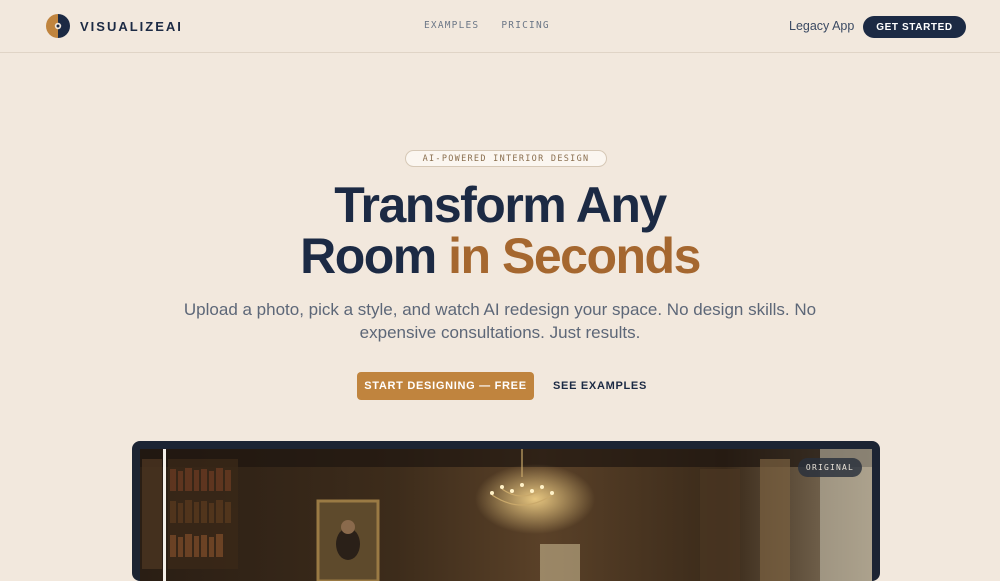 This screenshot has height=581, width=1000. What do you see at coordinates (451, 25) in the screenshot?
I see `nav-link-examples: EXAMPLES` at bounding box center [451, 25].